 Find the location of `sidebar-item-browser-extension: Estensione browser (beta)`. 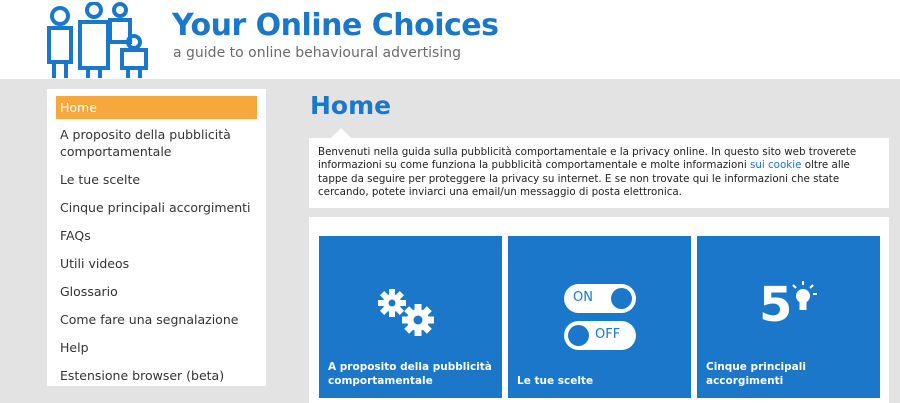

sidebar-item-browser-extension: Estensione browser (beta) is located at coordinates (156, 375).